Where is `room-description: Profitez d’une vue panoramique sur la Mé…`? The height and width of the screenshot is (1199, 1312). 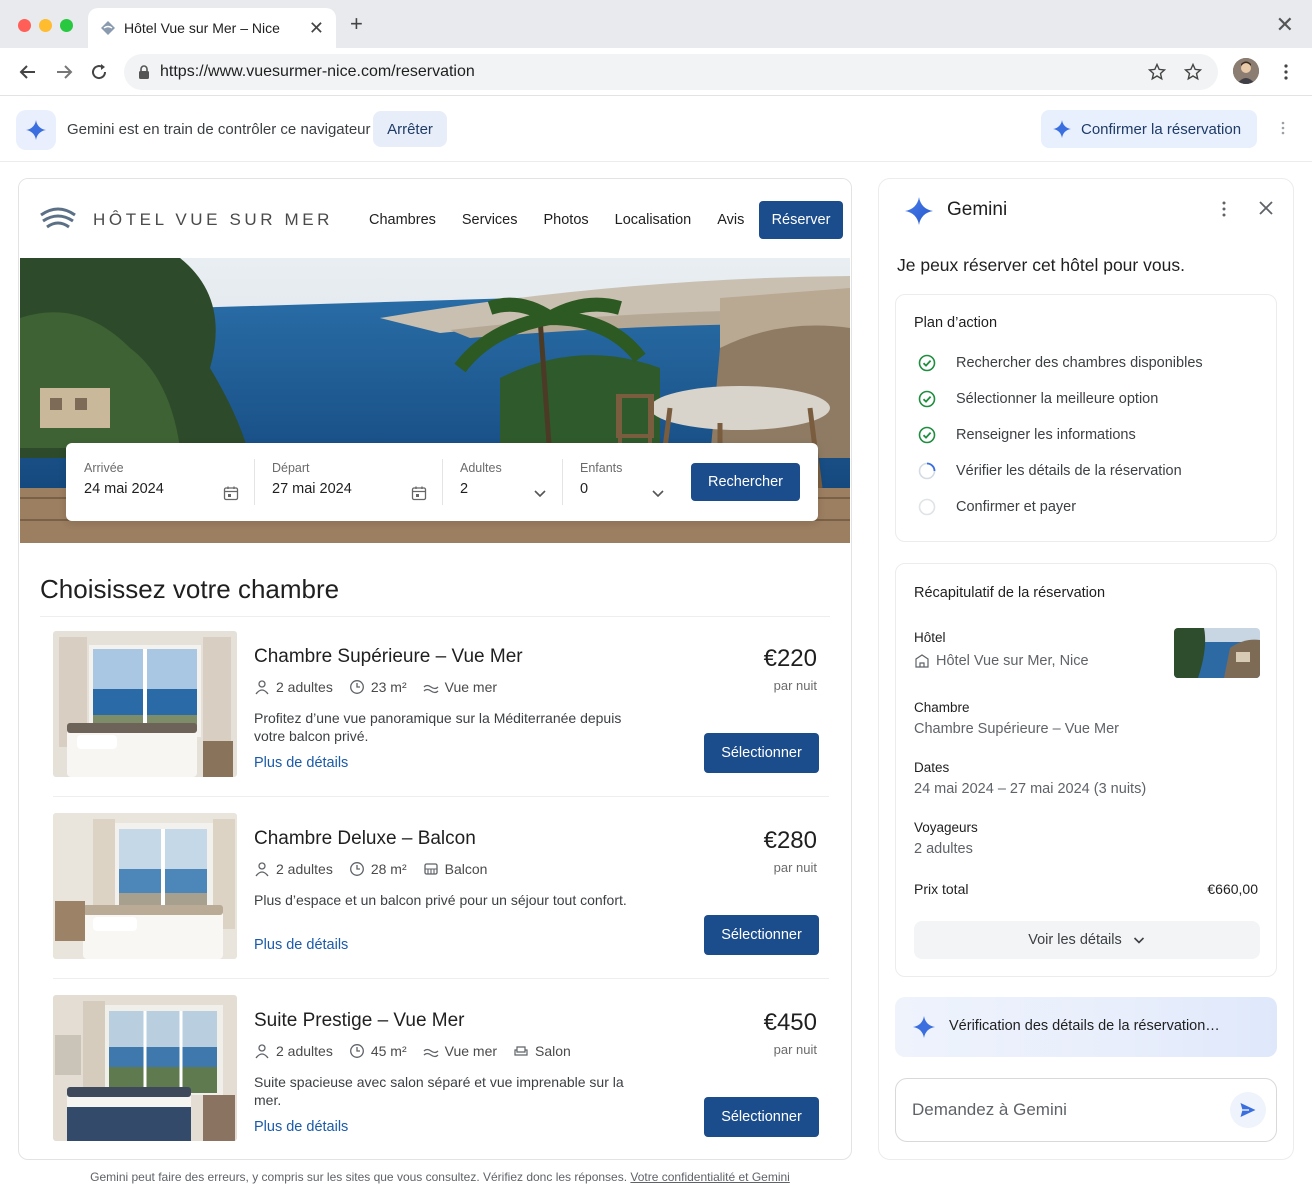
room-description: Profitez d’une vue panoramique sur la Mé… is located at coordinates (438, 727).